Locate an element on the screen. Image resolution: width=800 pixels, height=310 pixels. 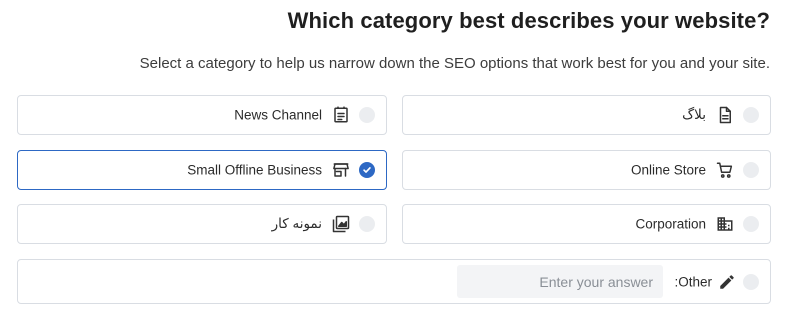
other-answer-input is located at coordinates (560, 281).